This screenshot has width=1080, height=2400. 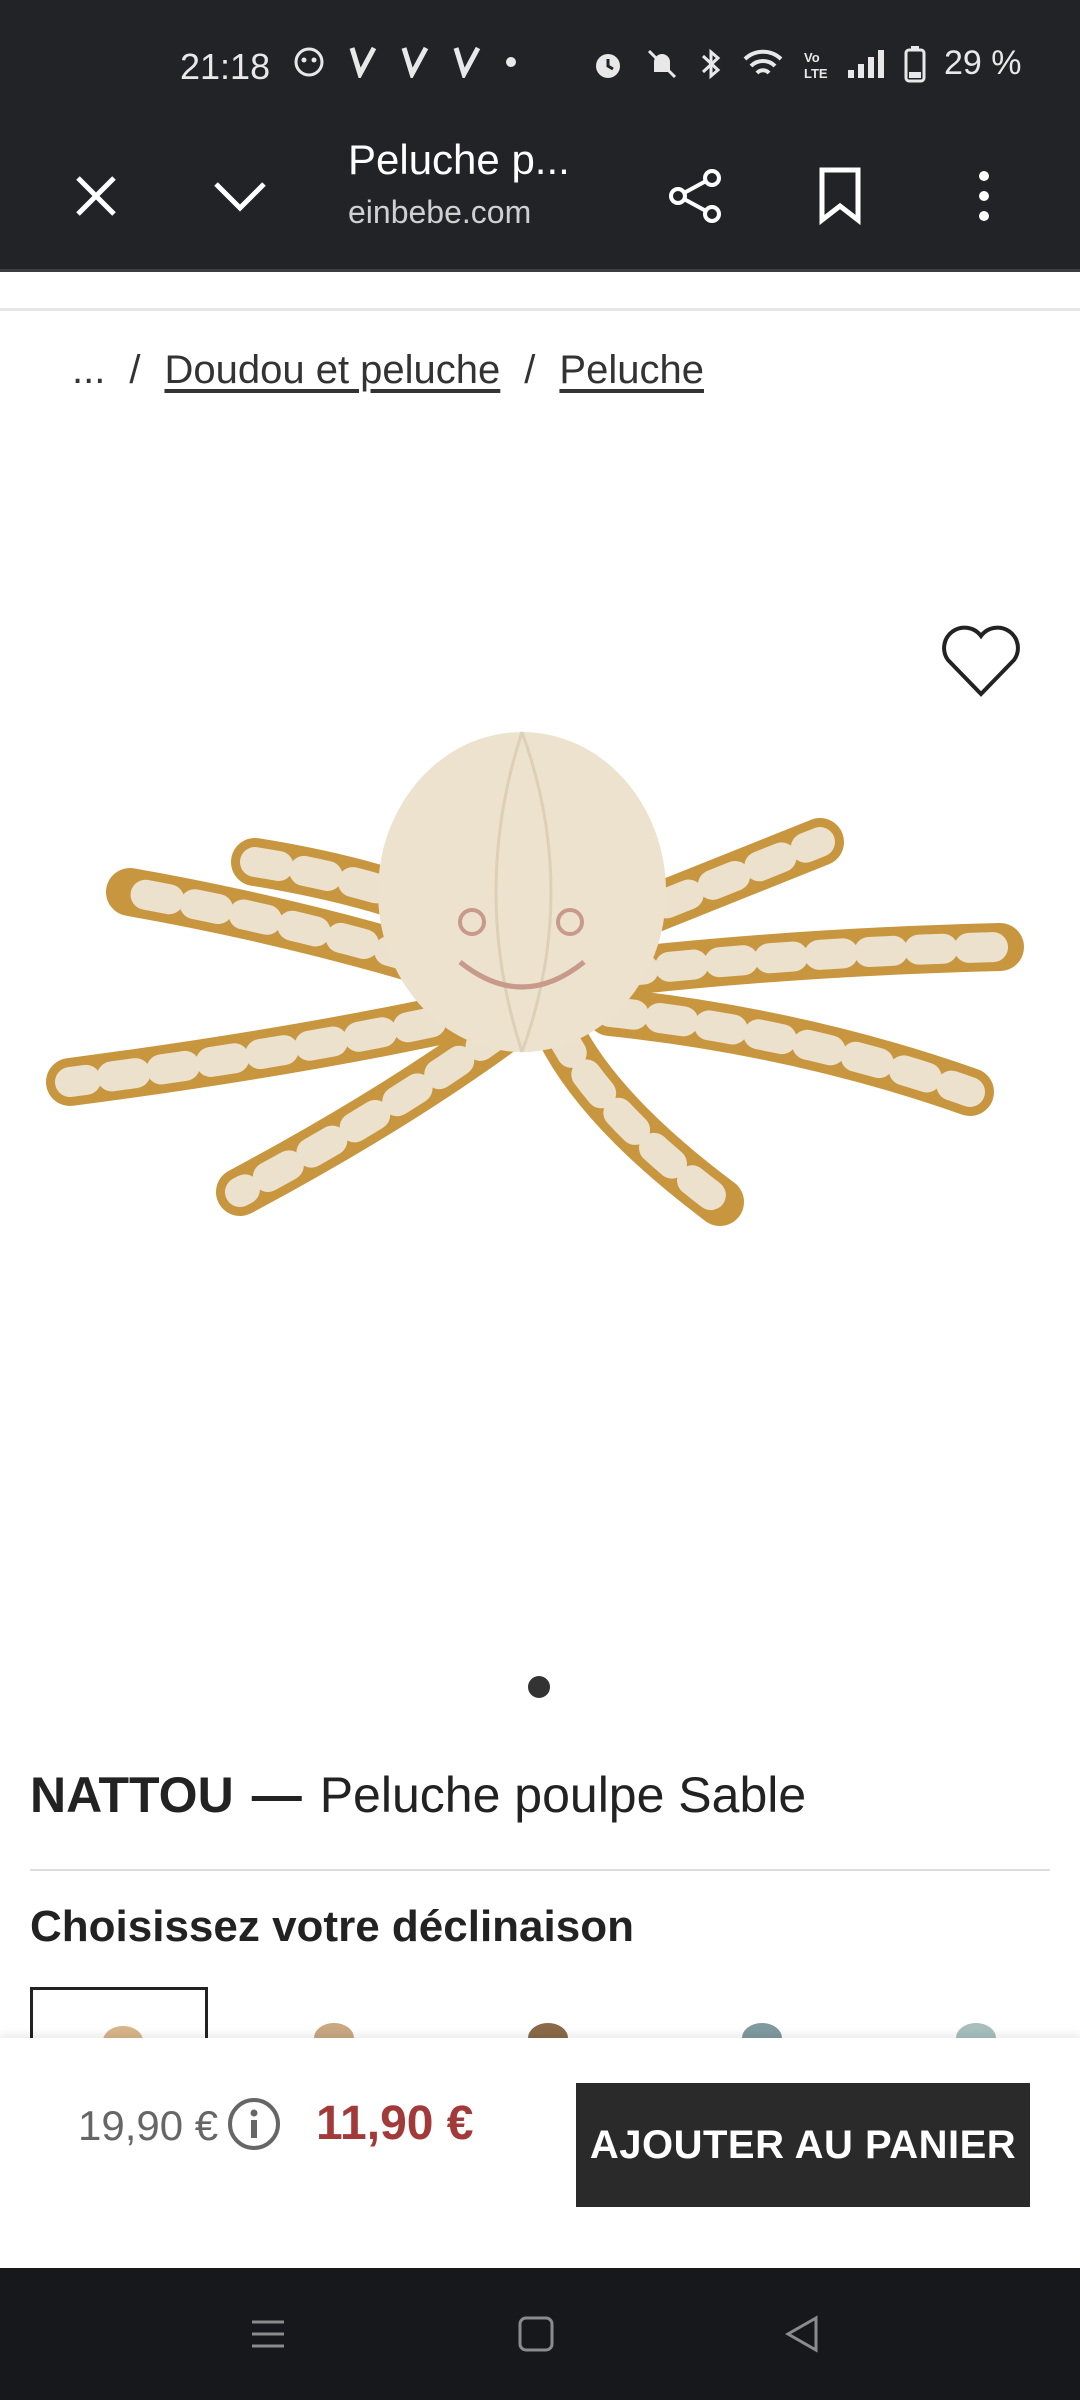 I want to click on back-button, so click(x=802, y=2334).